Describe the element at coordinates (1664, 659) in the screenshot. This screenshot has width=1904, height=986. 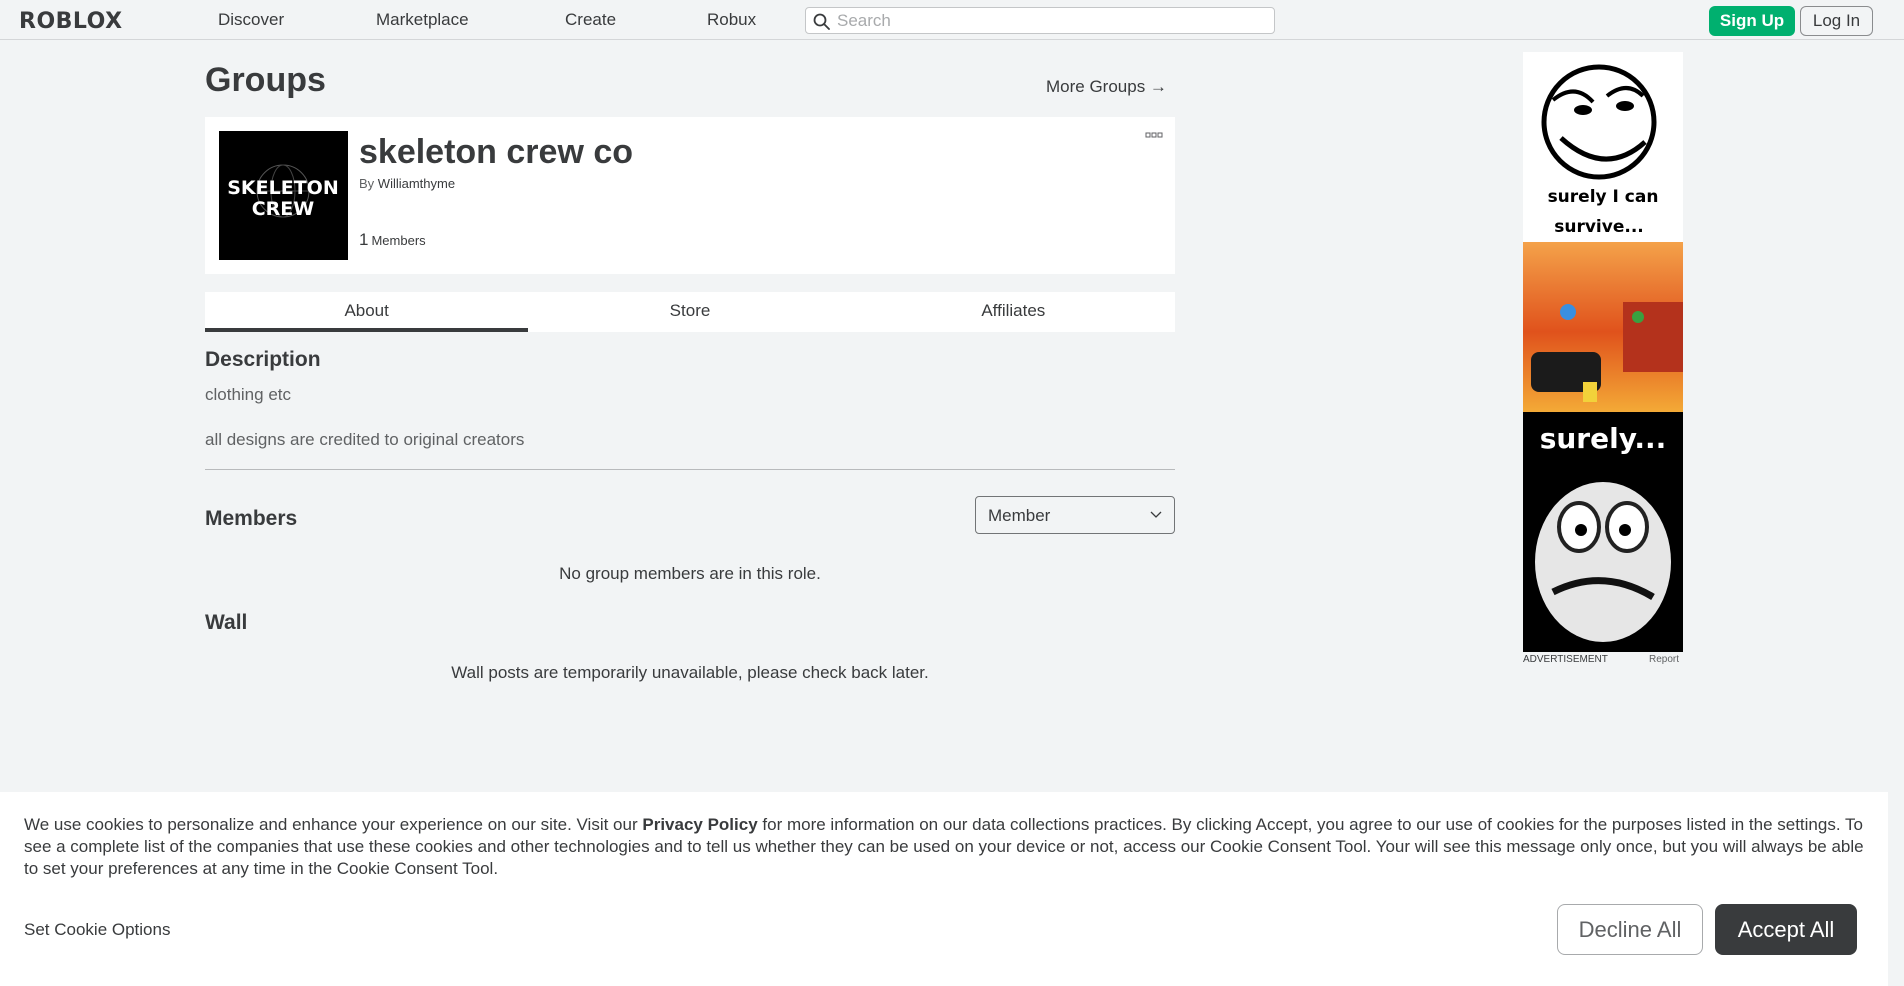
I see `ad-report-link: Report` at that location.